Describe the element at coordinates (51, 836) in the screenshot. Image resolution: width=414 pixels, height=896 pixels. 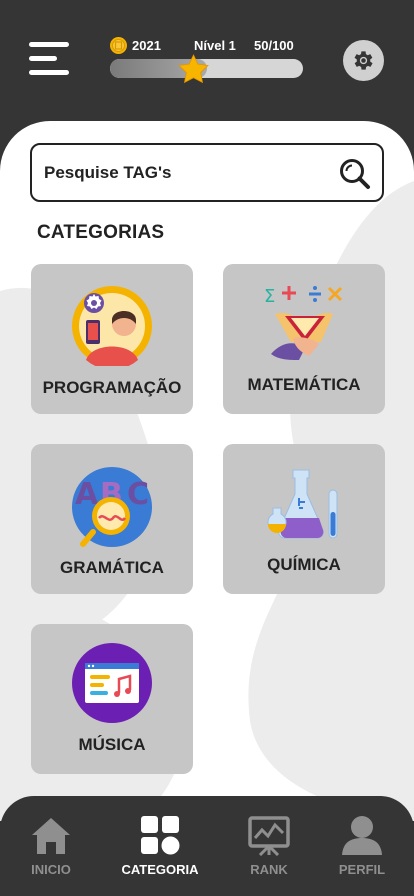
I see `home-icon` at that location.